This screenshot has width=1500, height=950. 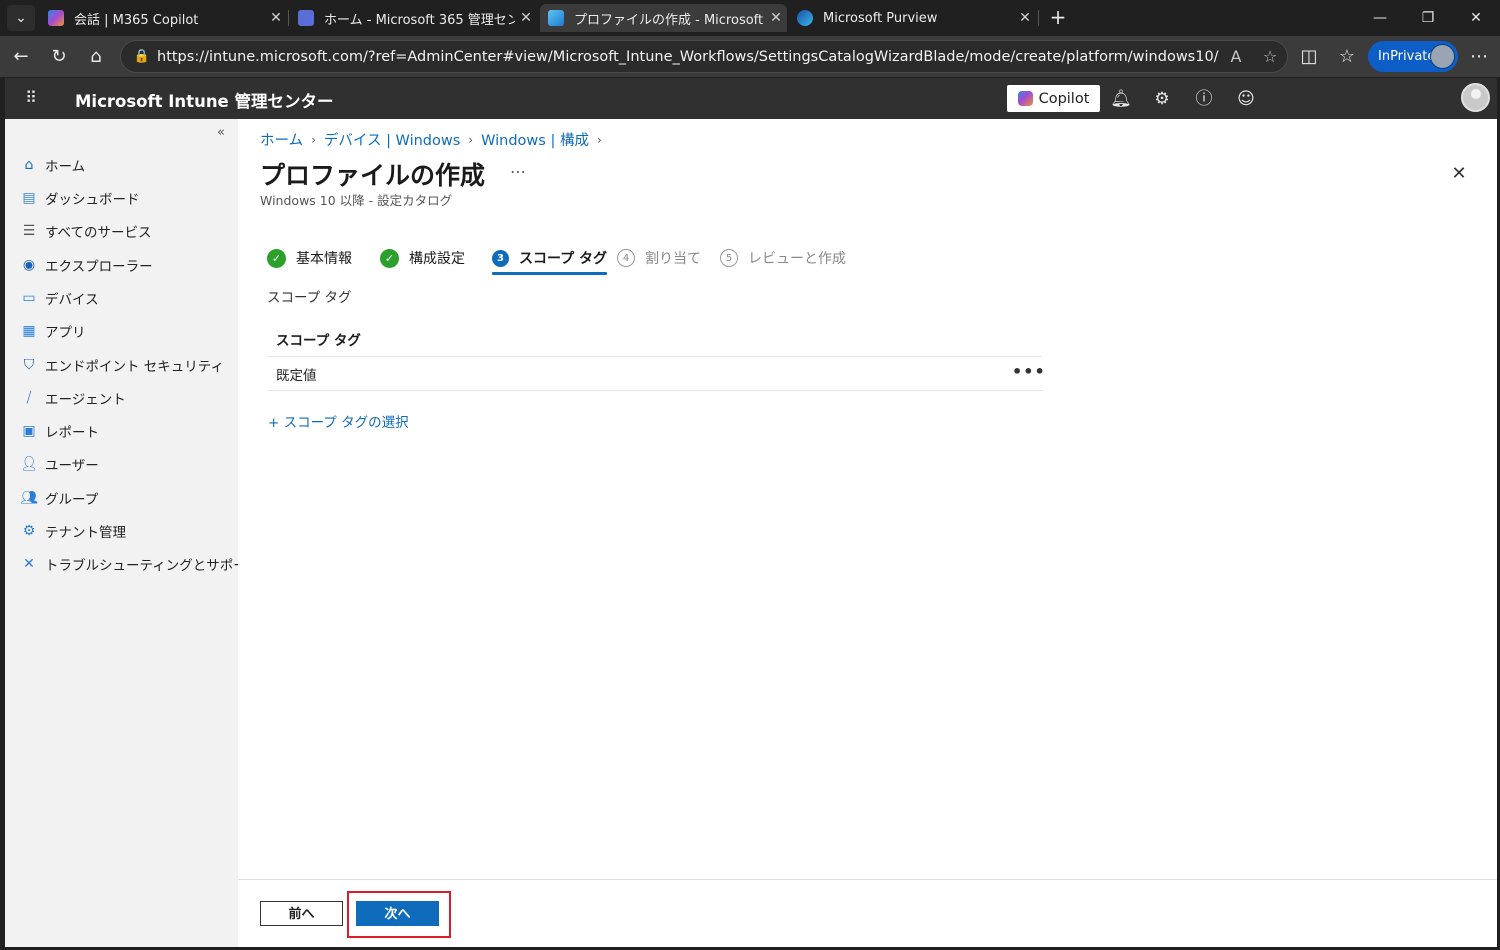 I want to click on step-review-create: 5 レビューと作成, so click(x=783, y=258).